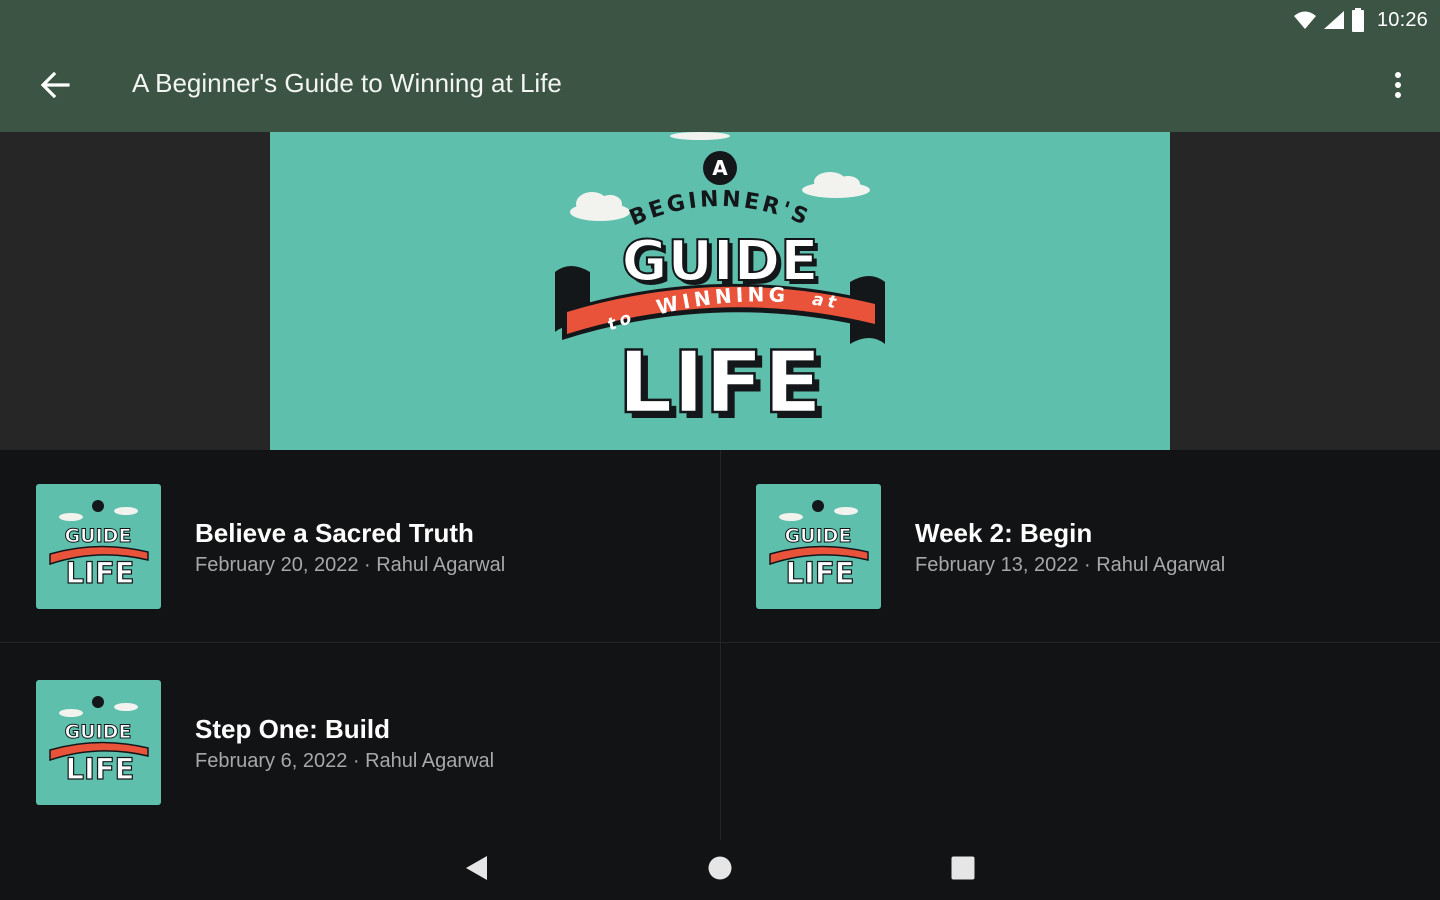 The width and height of the screenshot is (1440, 900). I want to click on battery-icon, so click(1358, 20).